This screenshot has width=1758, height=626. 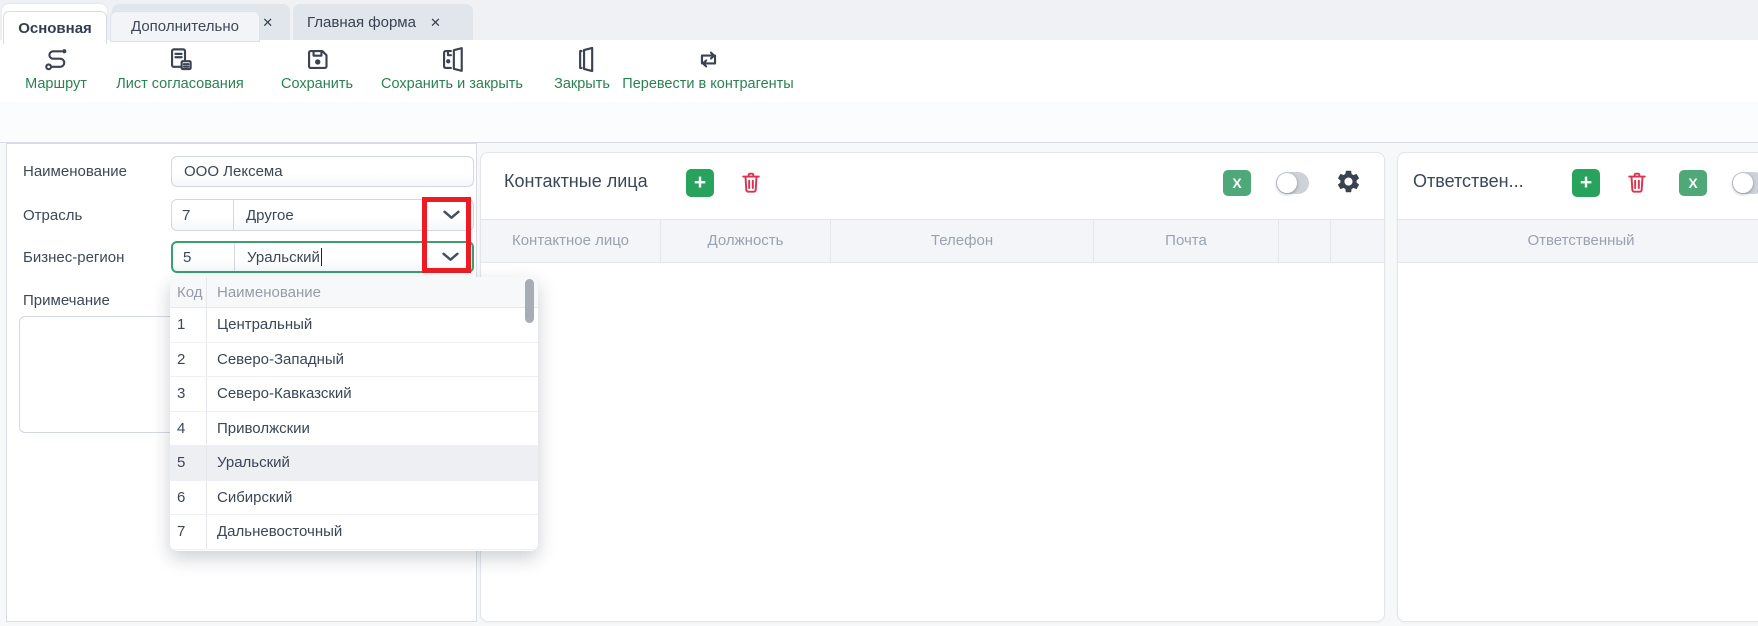 I want to click on industry-code-input: 7, so click(x=203, y=215).